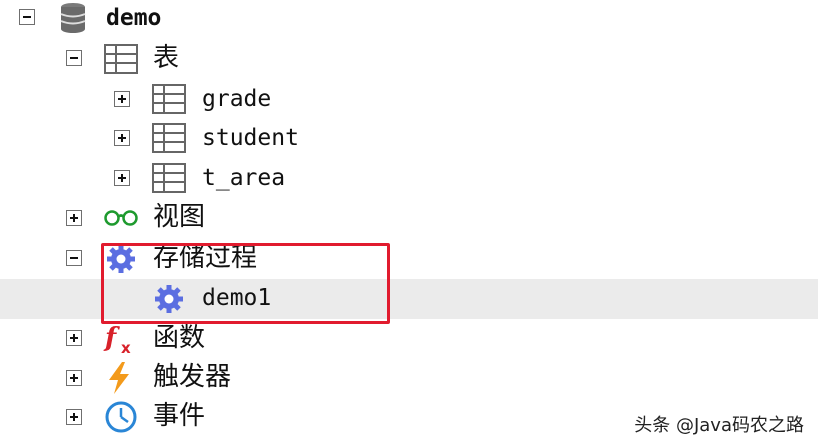  What do you see at coordinates (245, 283) in the screenshot?
I see `highlight-box` at bounding box center [245, 283].